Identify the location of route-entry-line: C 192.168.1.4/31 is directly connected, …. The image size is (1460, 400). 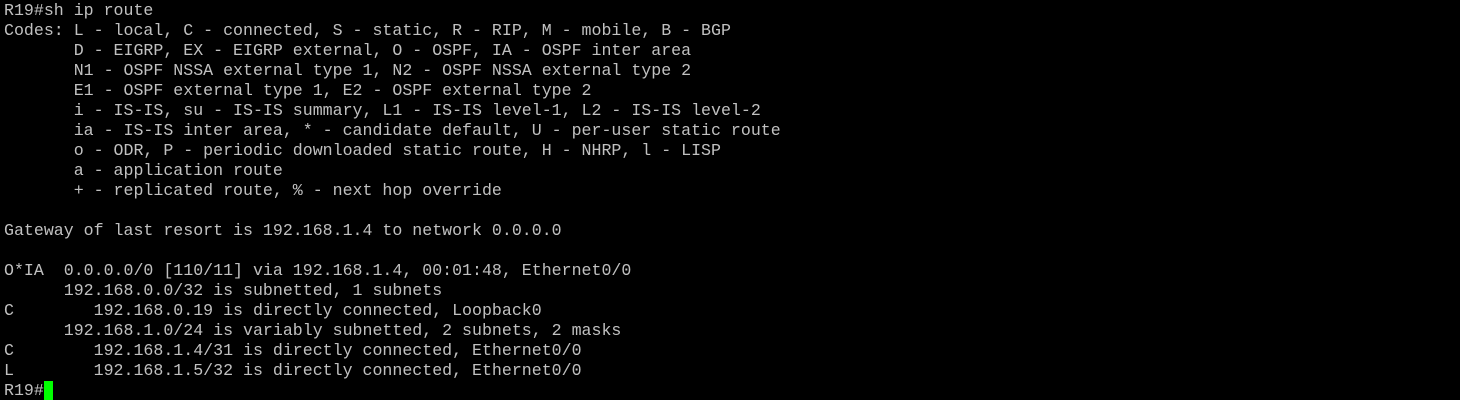
(293, 350).